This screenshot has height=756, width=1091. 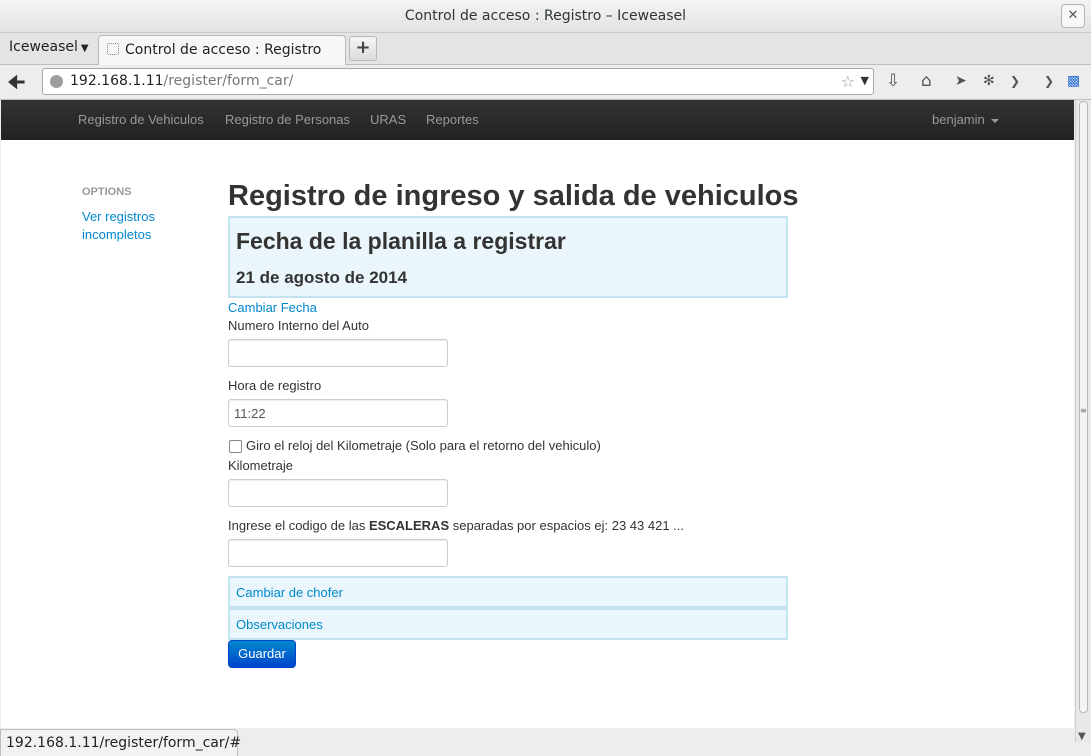 I want to click on tab-label: Control de acceso : Registro, so click(x=223, y=50).